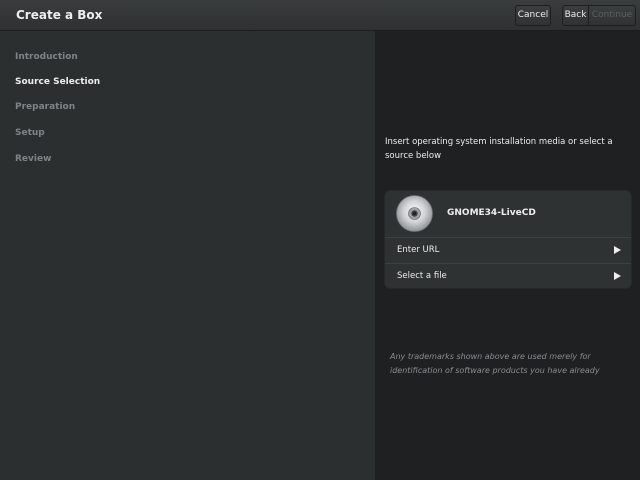 Image resolution: width=640 pixels, height=480 pixels. I want to click on media-label: GNOME34-LiveCD, so click(491, 213).